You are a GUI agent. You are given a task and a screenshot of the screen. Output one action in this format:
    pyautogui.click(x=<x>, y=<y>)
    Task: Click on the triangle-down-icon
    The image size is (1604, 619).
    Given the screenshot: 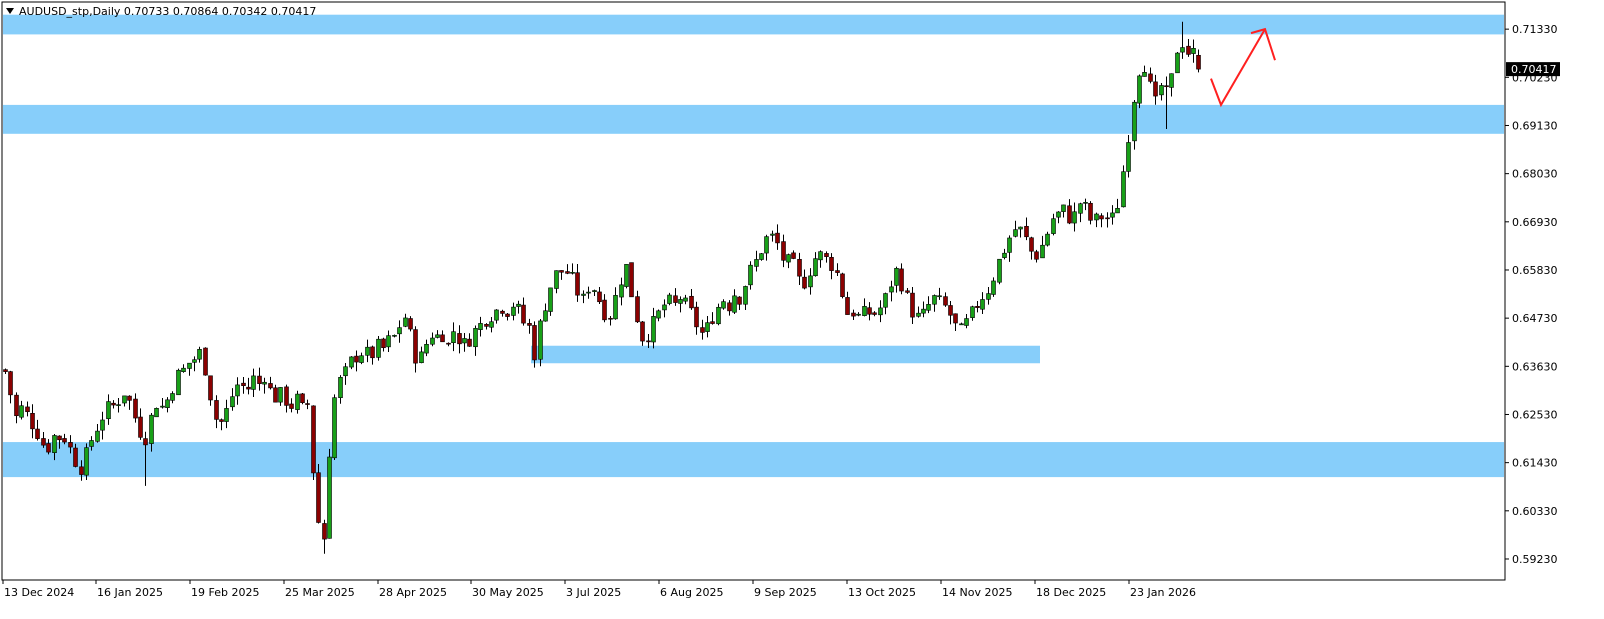 What is the action you would take?
    pyautogui.click(x=10, y=11)
    